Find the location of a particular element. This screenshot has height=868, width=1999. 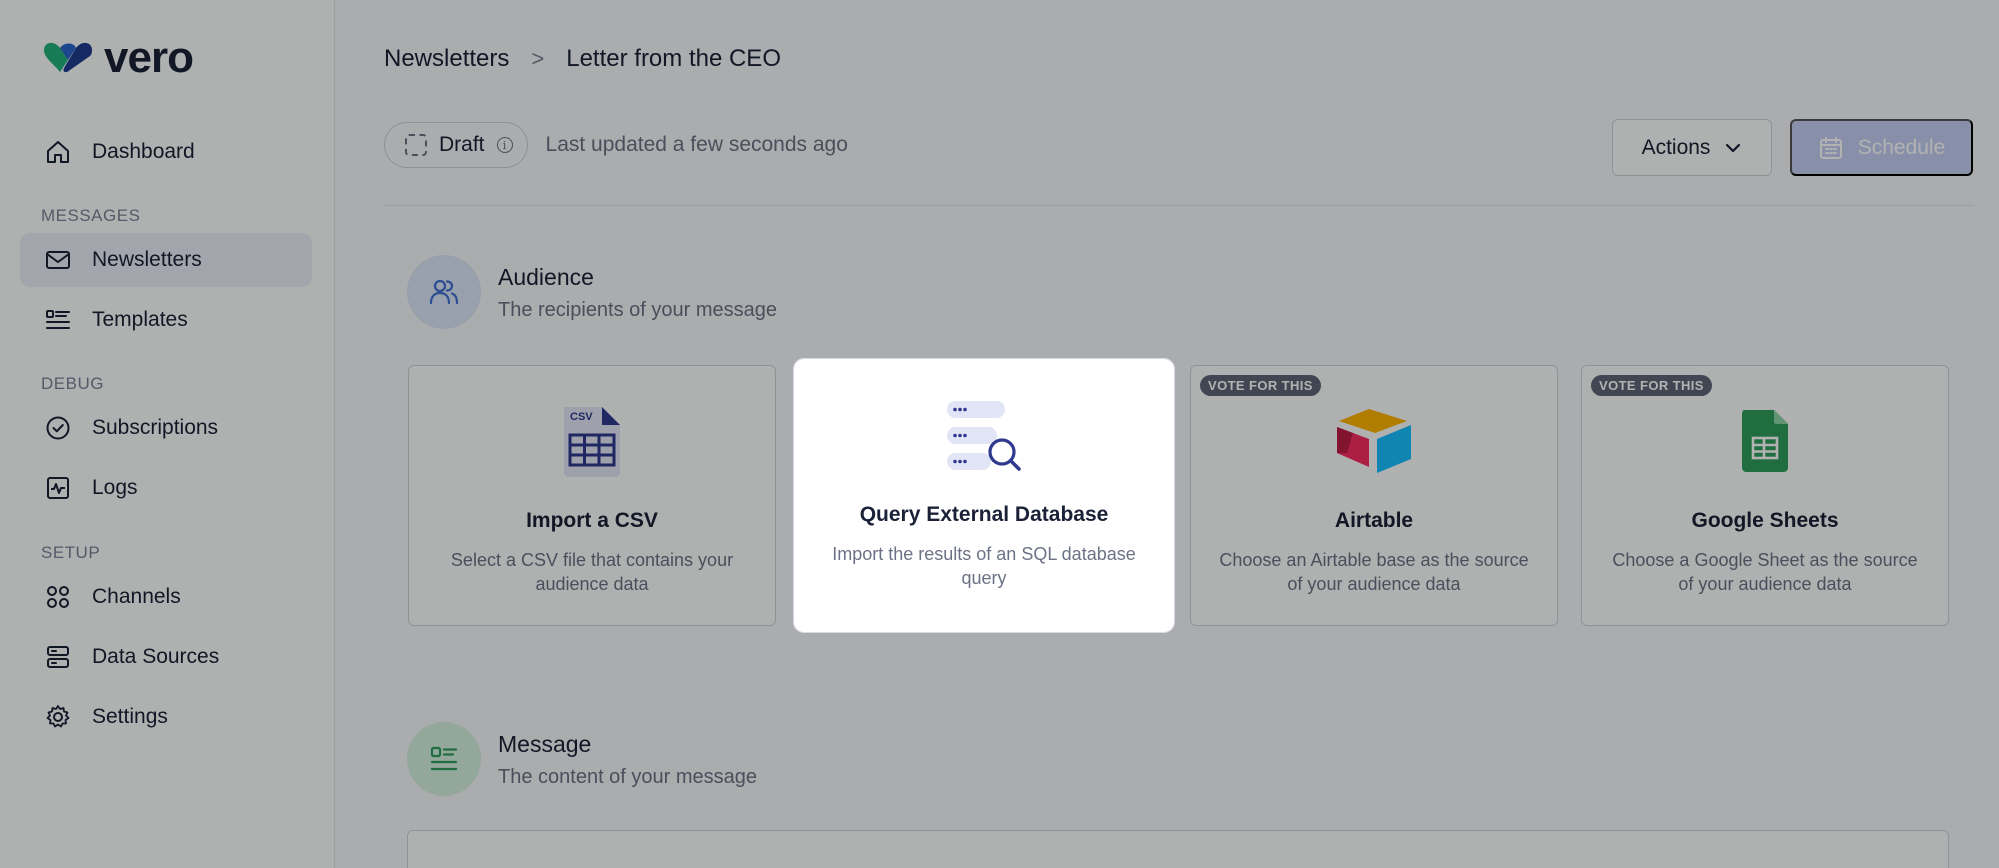

nav-section-messages: MESSAGES is located at coordinates (91, 215).